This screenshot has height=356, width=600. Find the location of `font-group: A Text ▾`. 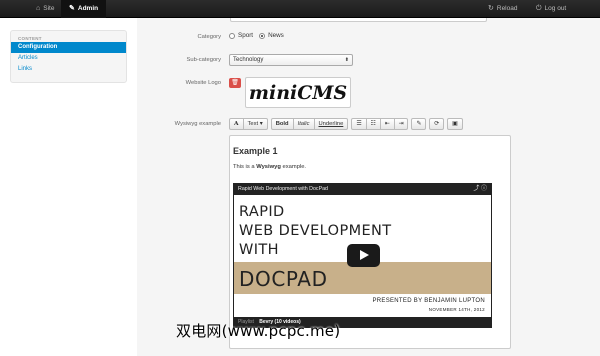

font-group: A Text ▾ is located at coordinates (248, 124).